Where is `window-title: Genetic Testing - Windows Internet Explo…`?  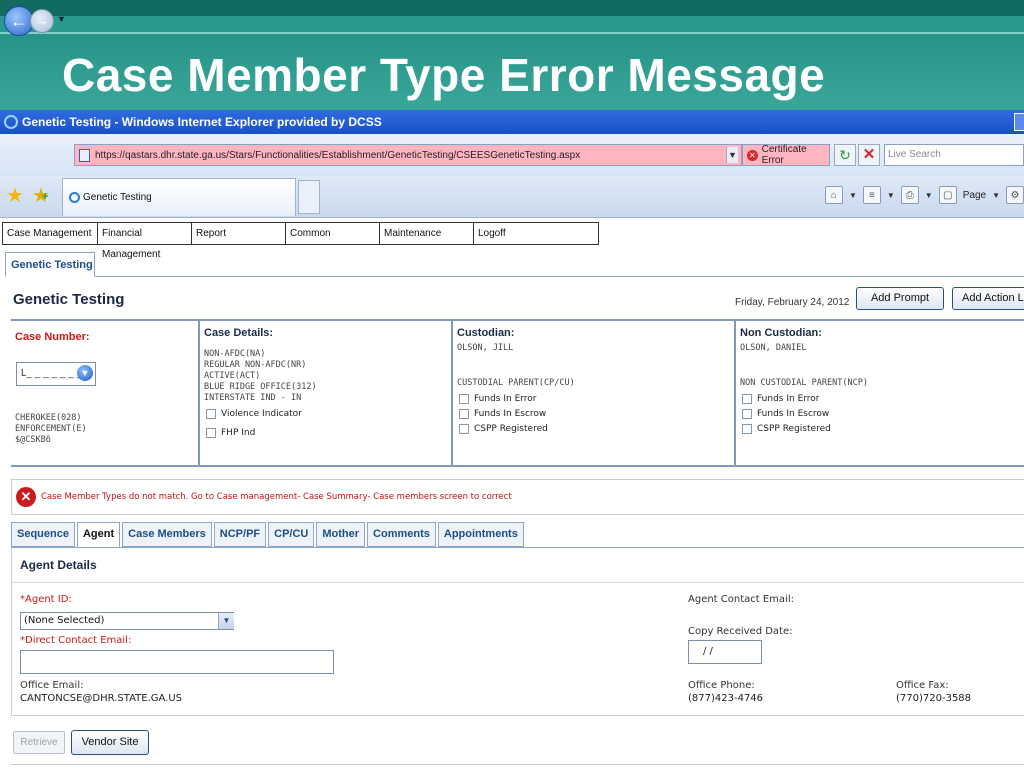 window-title: Genetic Testing - Windows Internet Explo… is located at coordinates (202, 122).